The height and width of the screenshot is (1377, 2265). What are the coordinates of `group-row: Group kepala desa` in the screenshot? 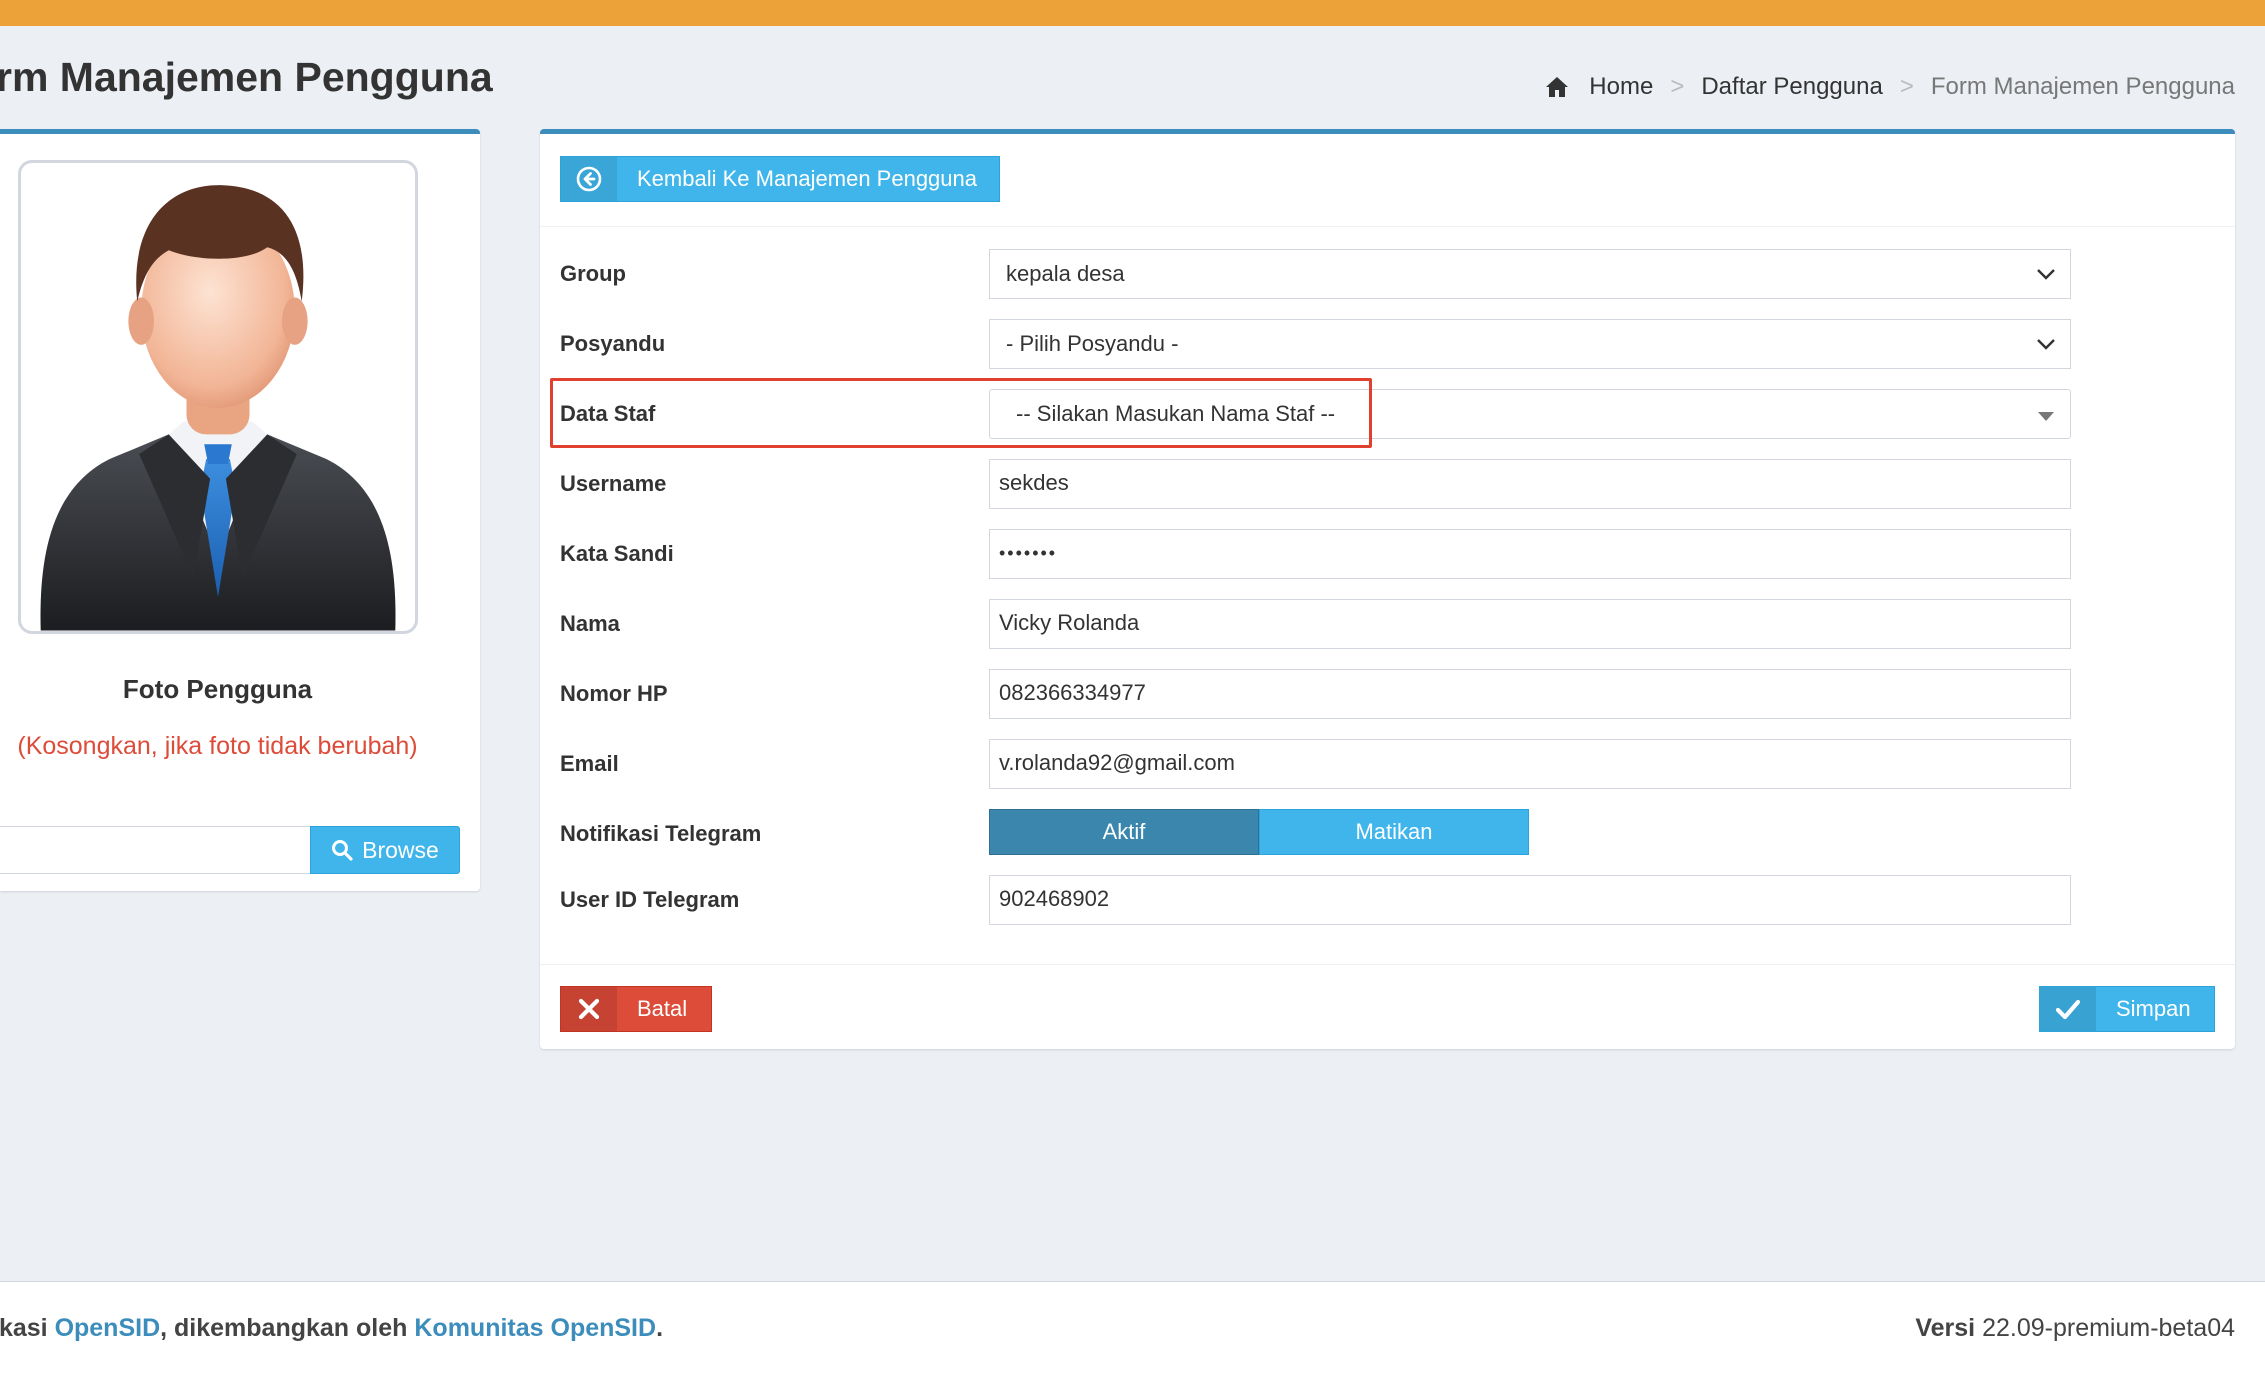 It's located at (1387, 274).